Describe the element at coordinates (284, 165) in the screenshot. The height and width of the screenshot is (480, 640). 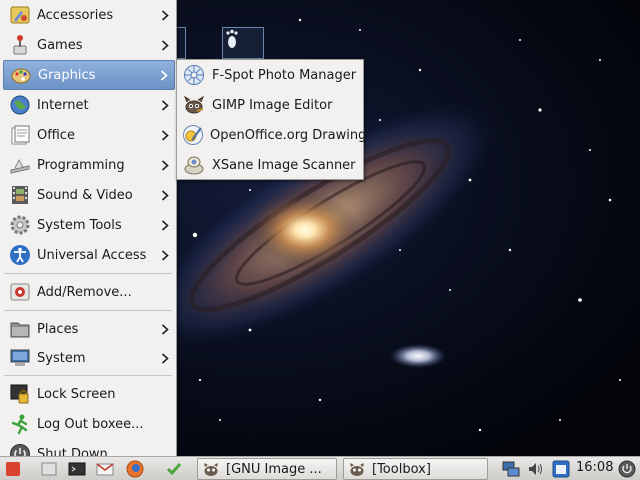
I see `submenu-item-label: XSane Image Scanner` at that location.